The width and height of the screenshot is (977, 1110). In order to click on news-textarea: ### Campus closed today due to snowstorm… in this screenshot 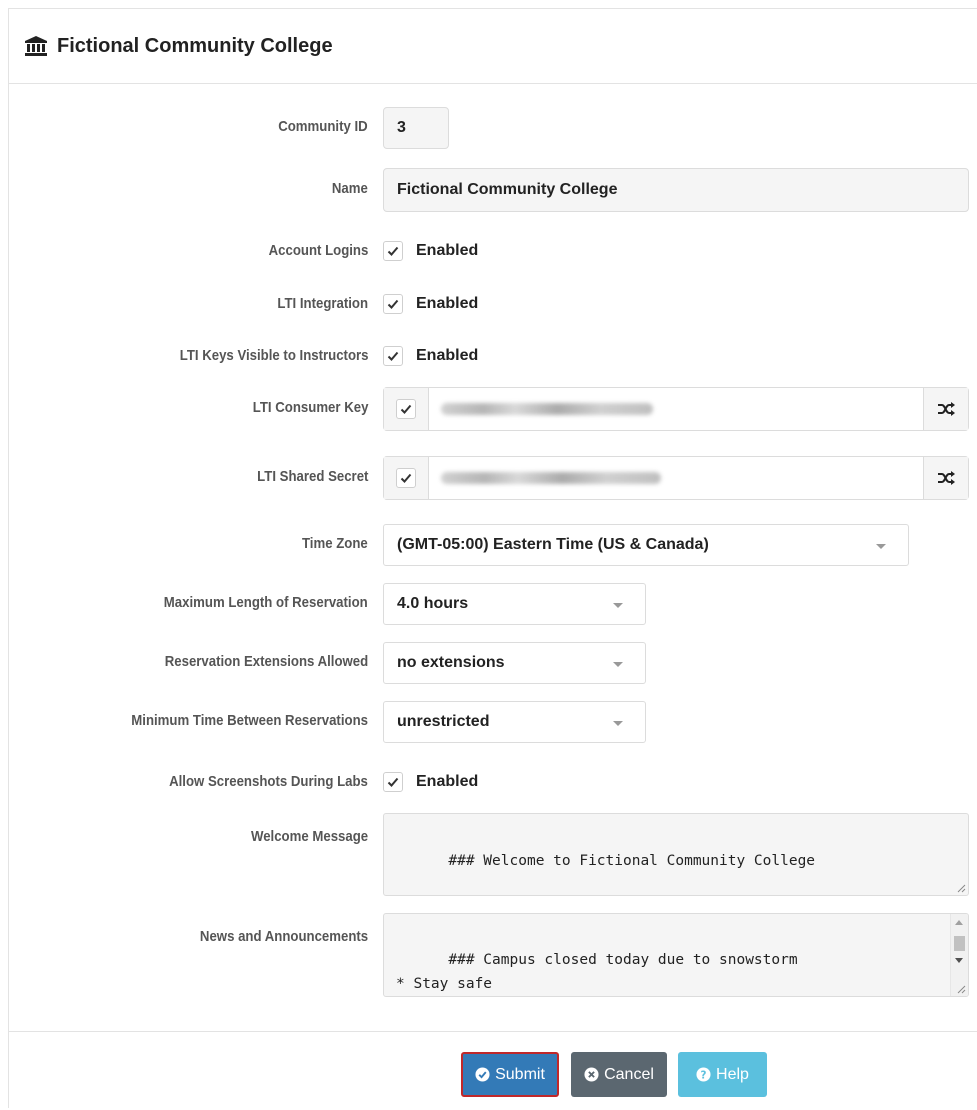, I will do `click(676, 955)`.